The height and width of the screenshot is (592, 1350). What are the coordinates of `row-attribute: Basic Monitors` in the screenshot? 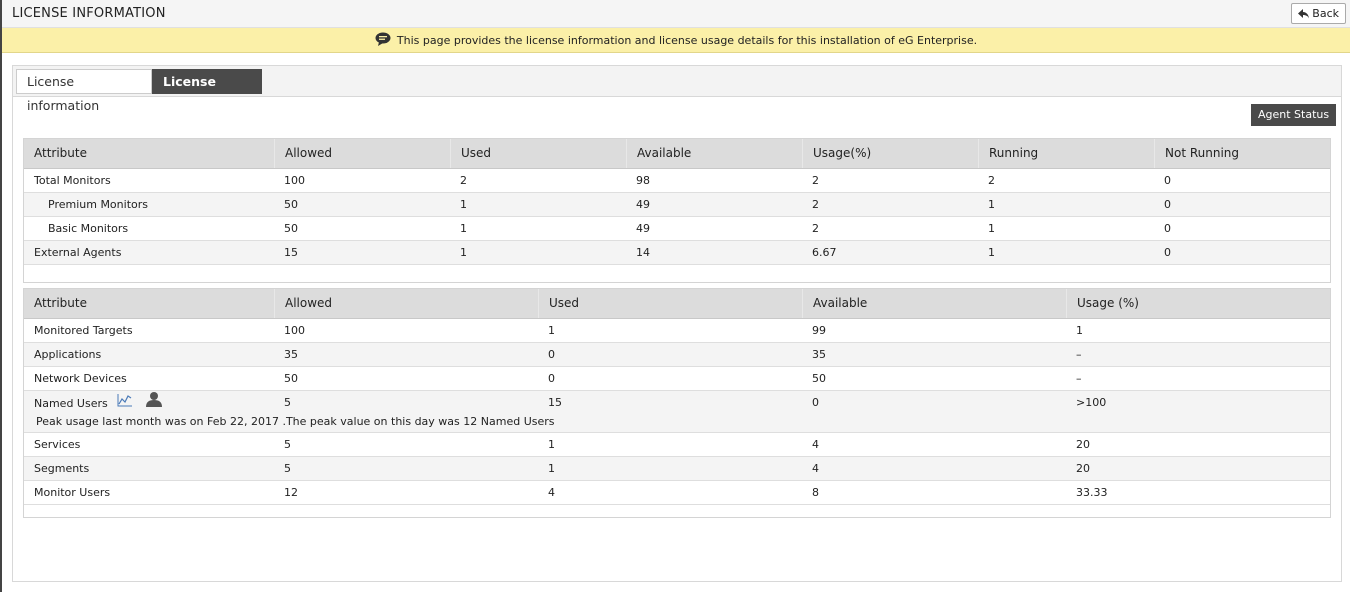 It's located at (88, 228).